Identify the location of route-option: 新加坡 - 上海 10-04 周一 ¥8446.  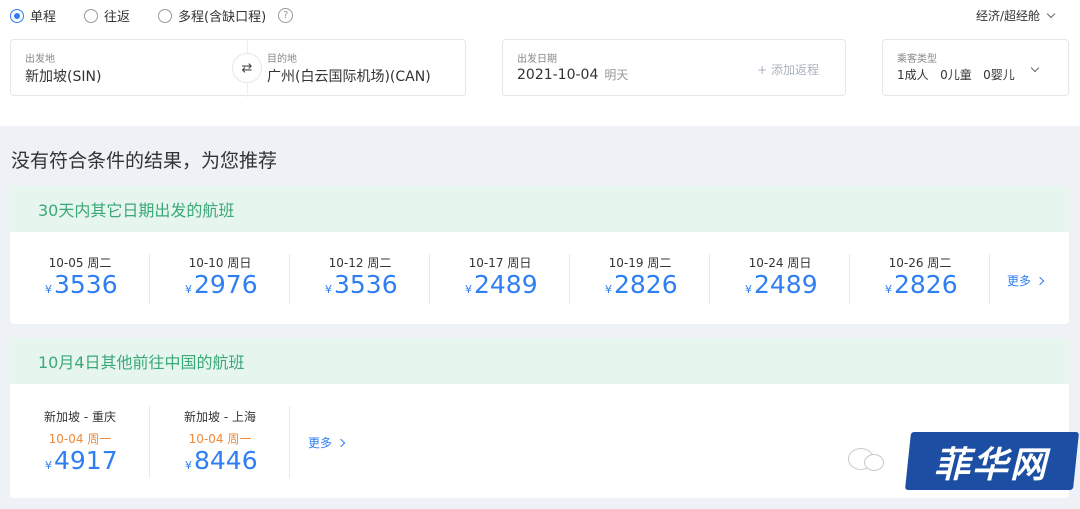
(220, 441).